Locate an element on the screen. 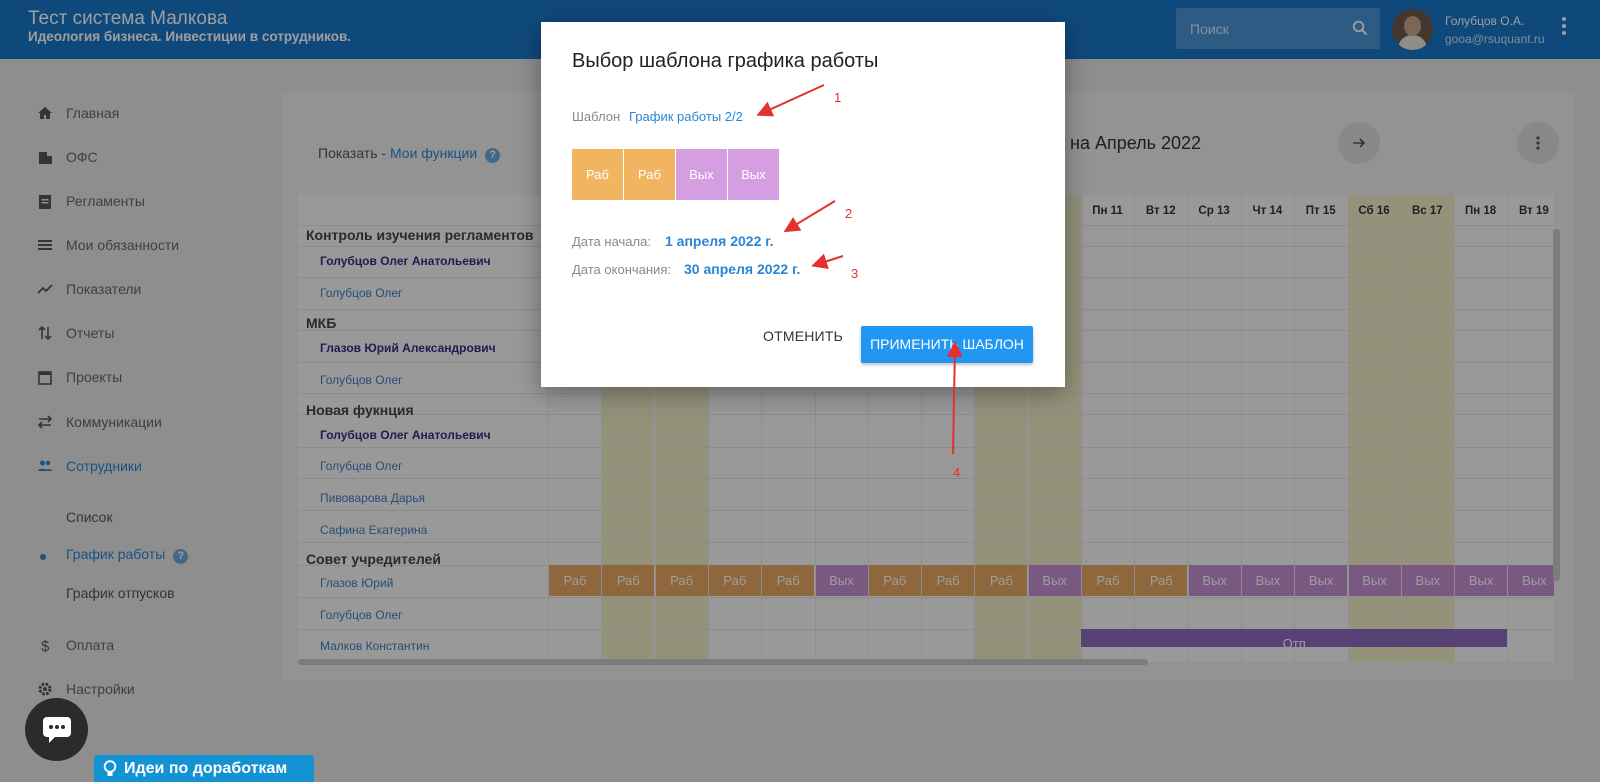  dialog-title: Выбор шаблона графика работы is located at coordinates (725, 61).